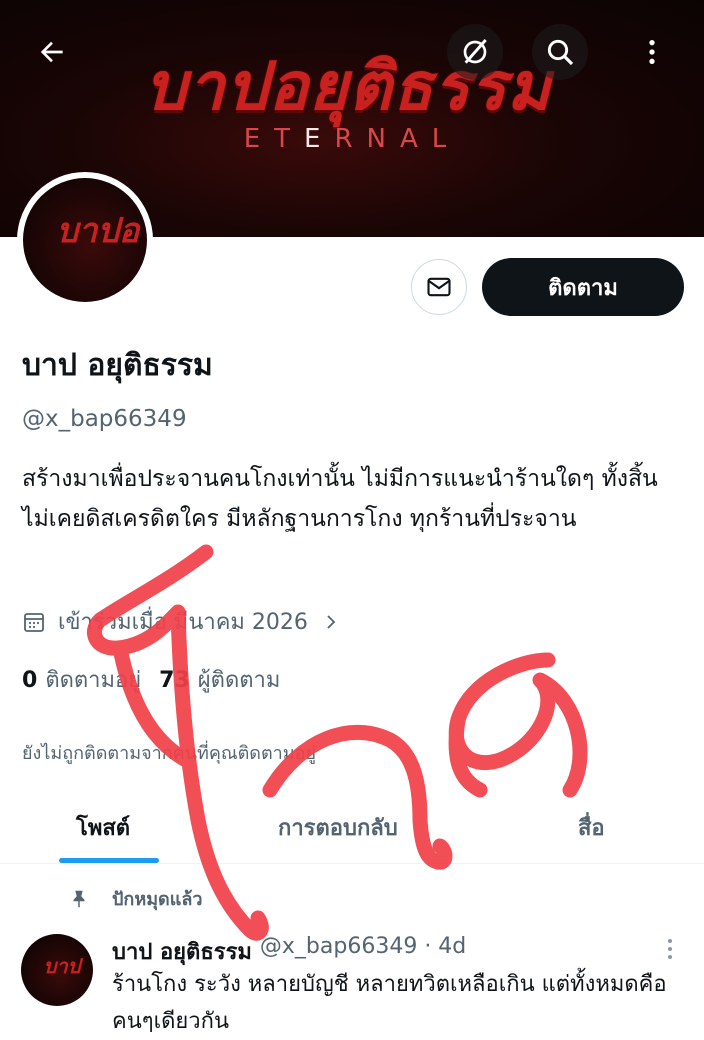  What do you see at coordinates (331, 621) in the screenshot?
I see `chevron-right-icon` at bounding box center [331, 621].